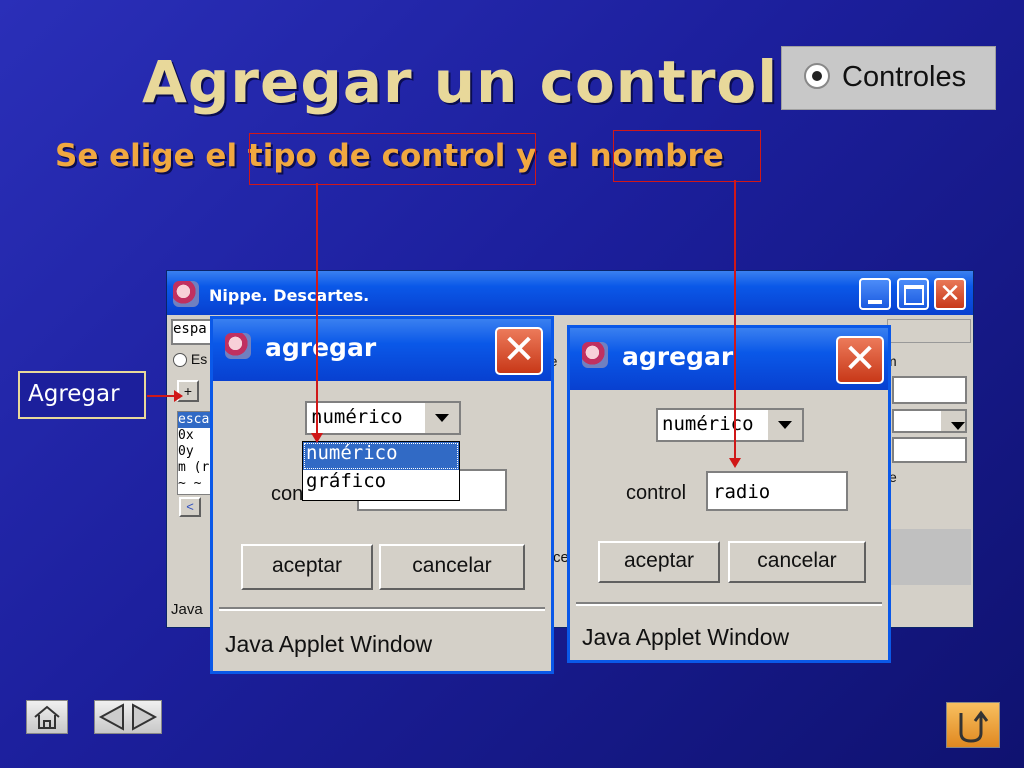 The width and height of the screenshot is (1024, 768). What do you see at coordinates (460, 82) in the screenshot?
I see `slide-title: Agregar un control` at bounding box center [460, 82].